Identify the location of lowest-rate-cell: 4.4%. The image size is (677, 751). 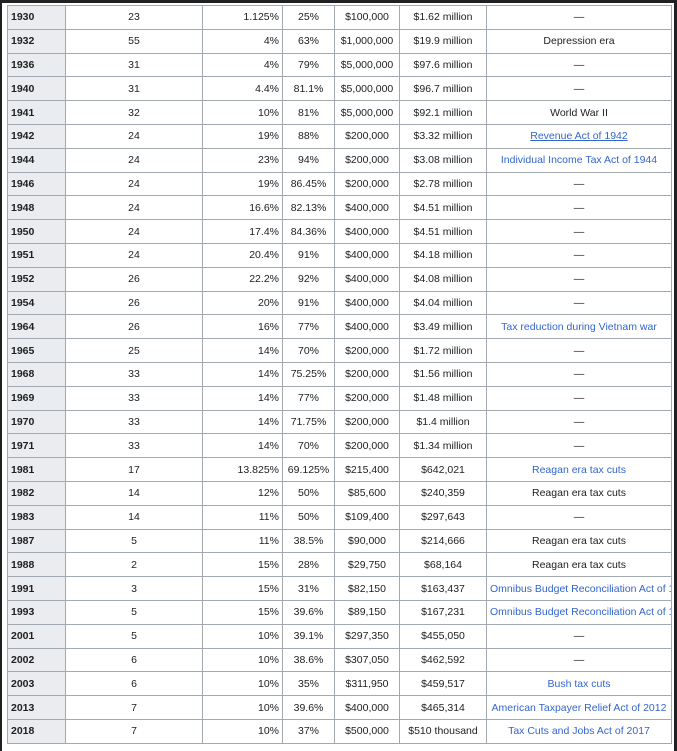
(242, 89).